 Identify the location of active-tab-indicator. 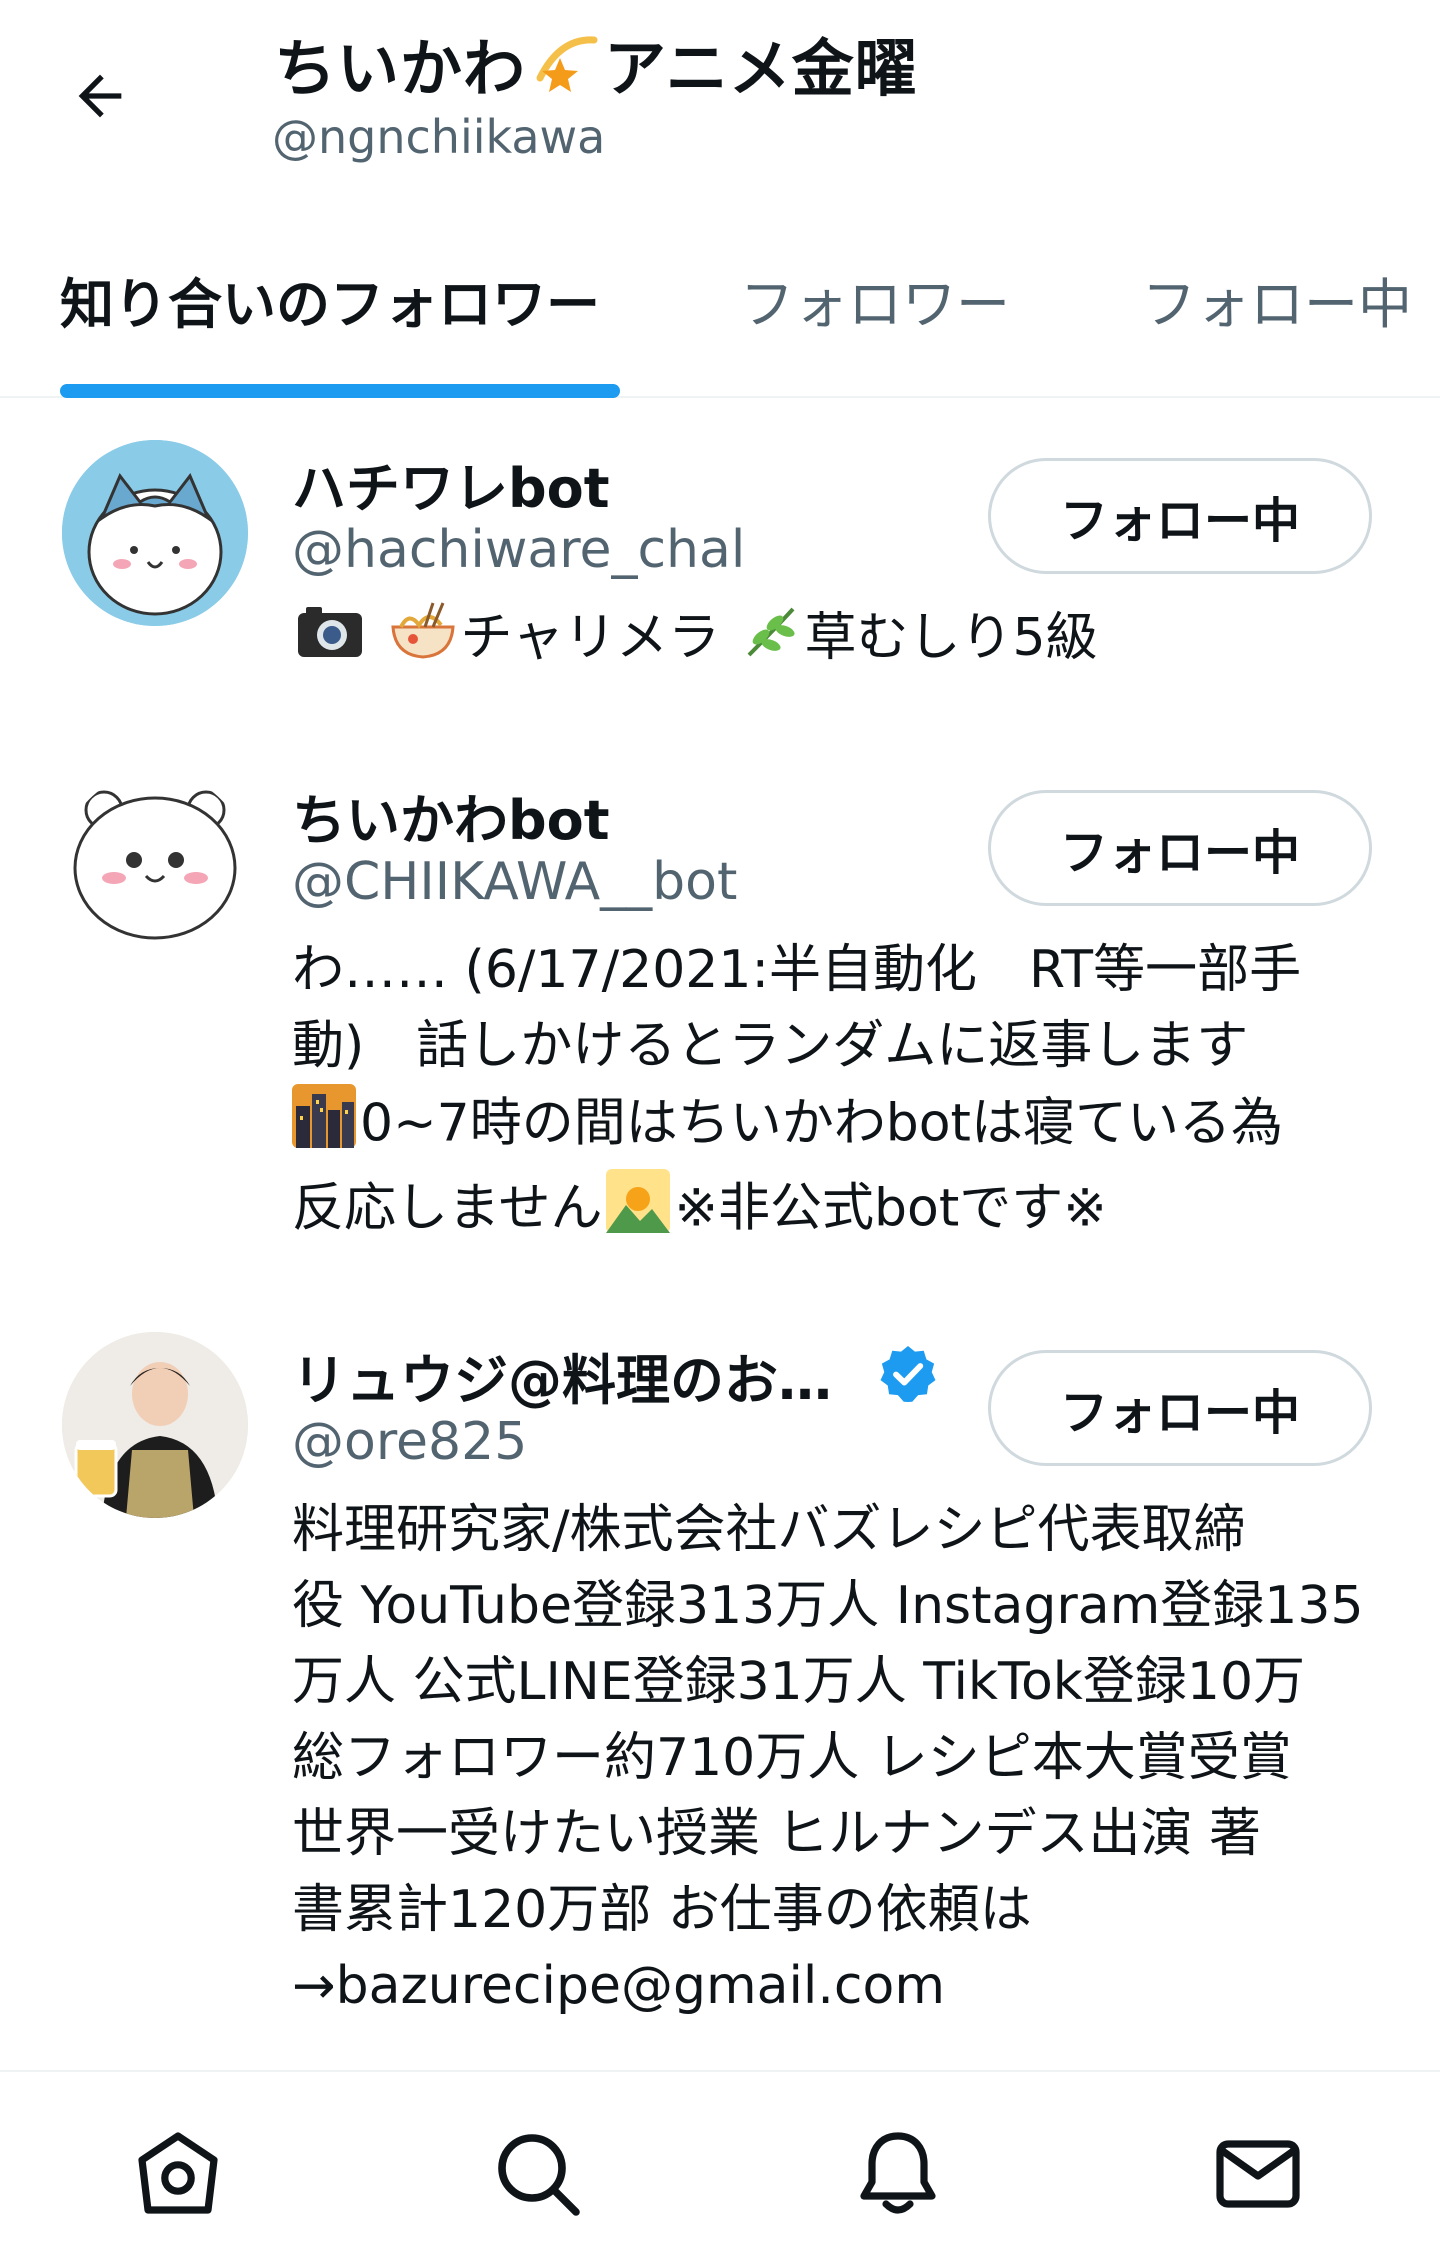
(340, 391).